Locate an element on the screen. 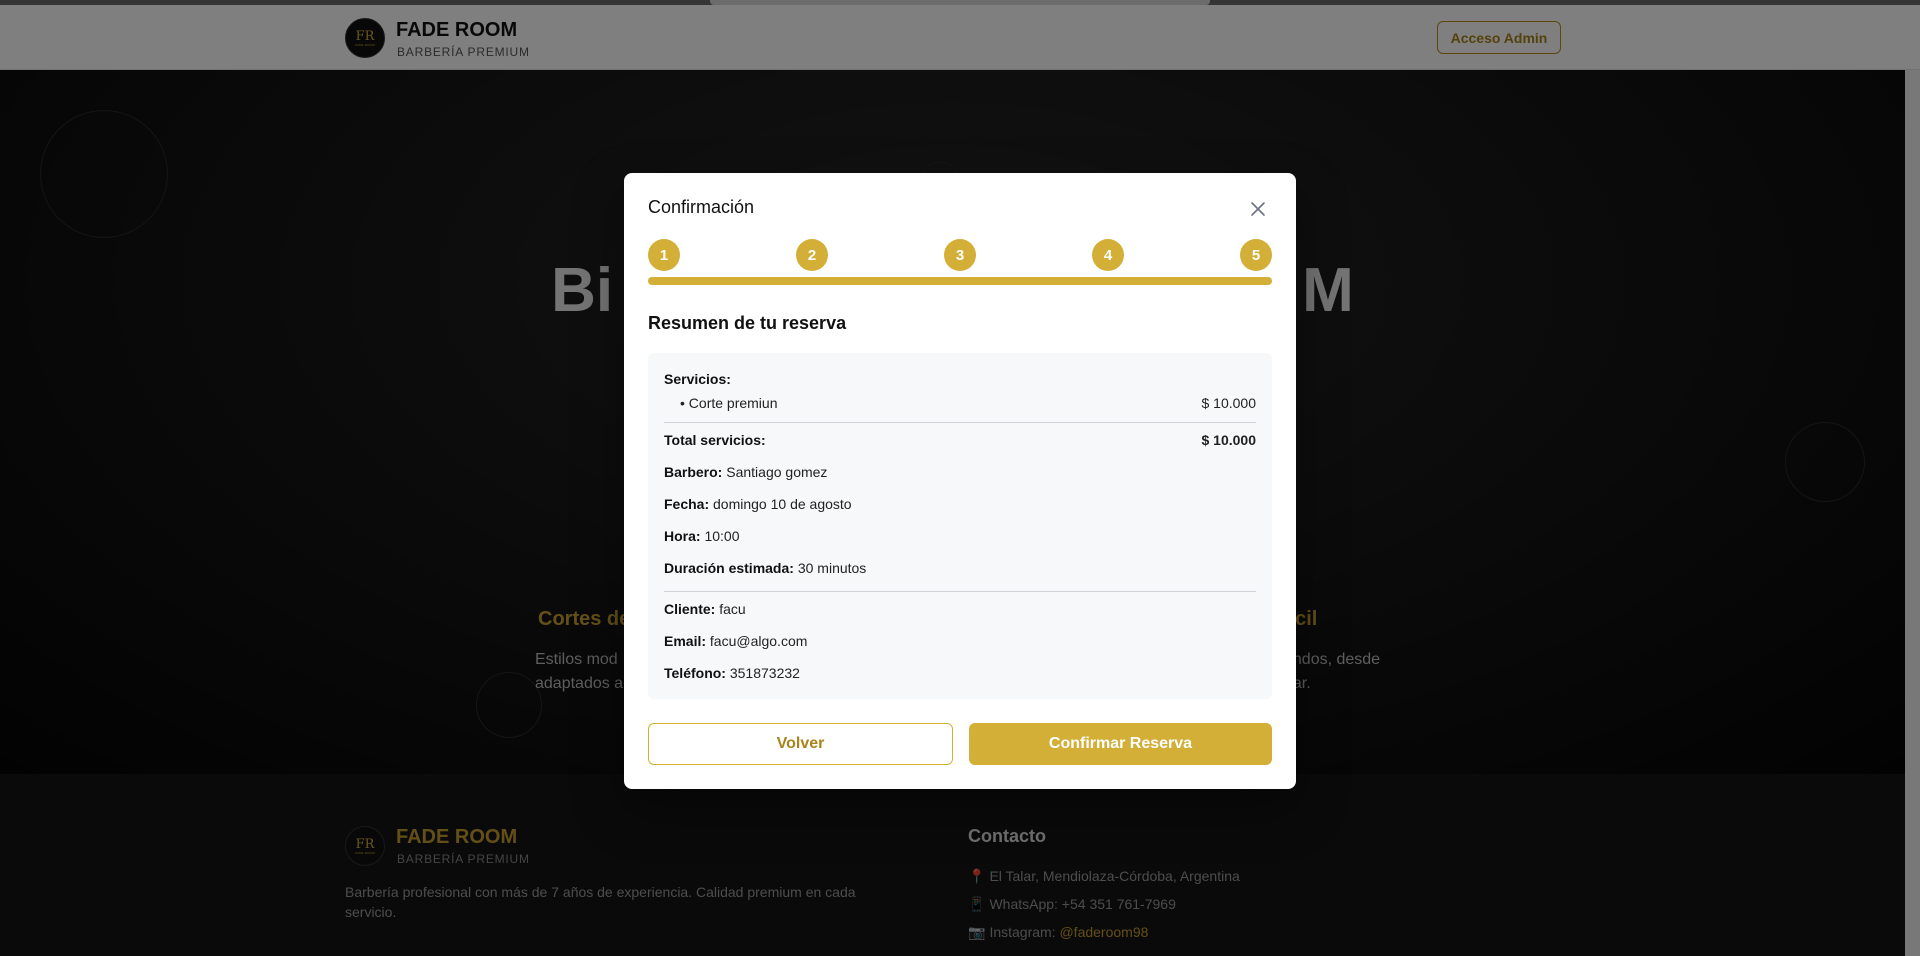  client-row: Cliente: facu is located at coordinates (705, 609).